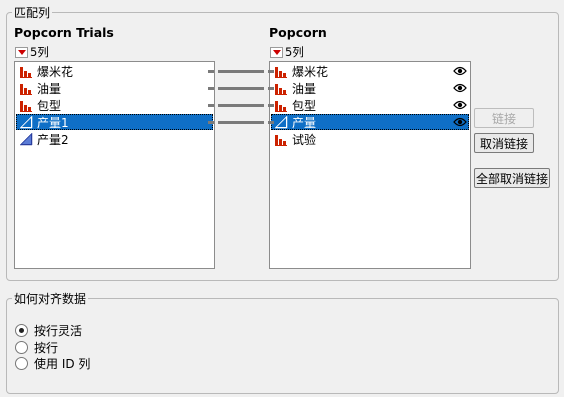 The height and width of the screenshot is (397, 564). What do you see at coordinates (39, 52) in the screenshot?
I see `left-columns-count: 5列` at bounding box center [39, 52].